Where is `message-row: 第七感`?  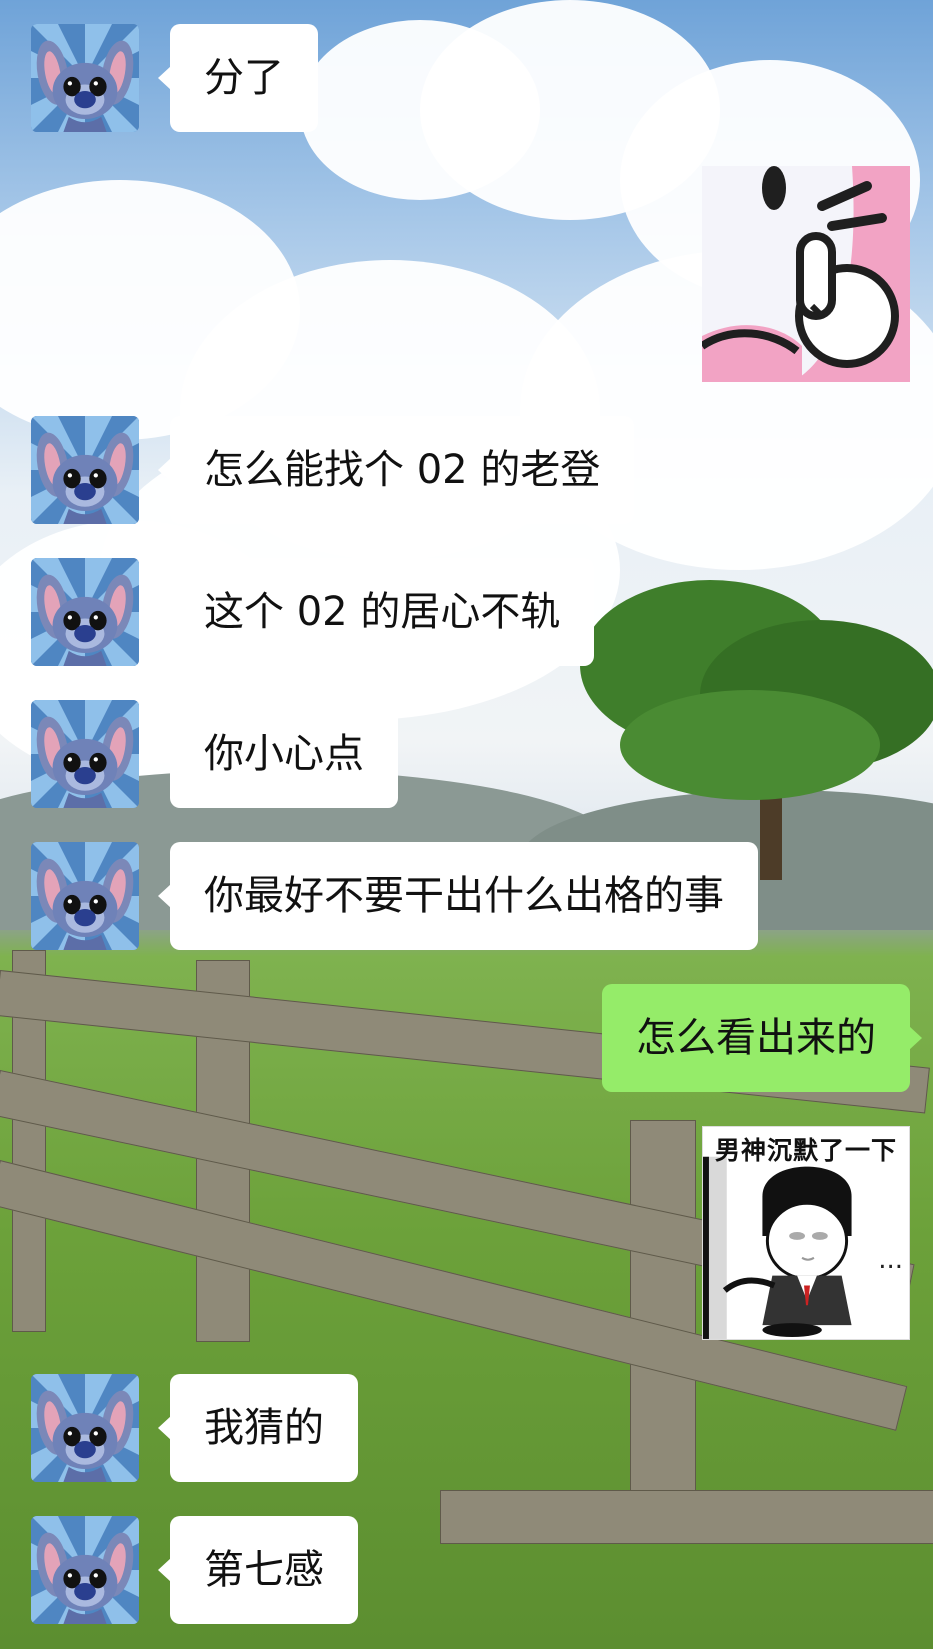
message-row: 第七感 is located at coordinates (466, 1570).